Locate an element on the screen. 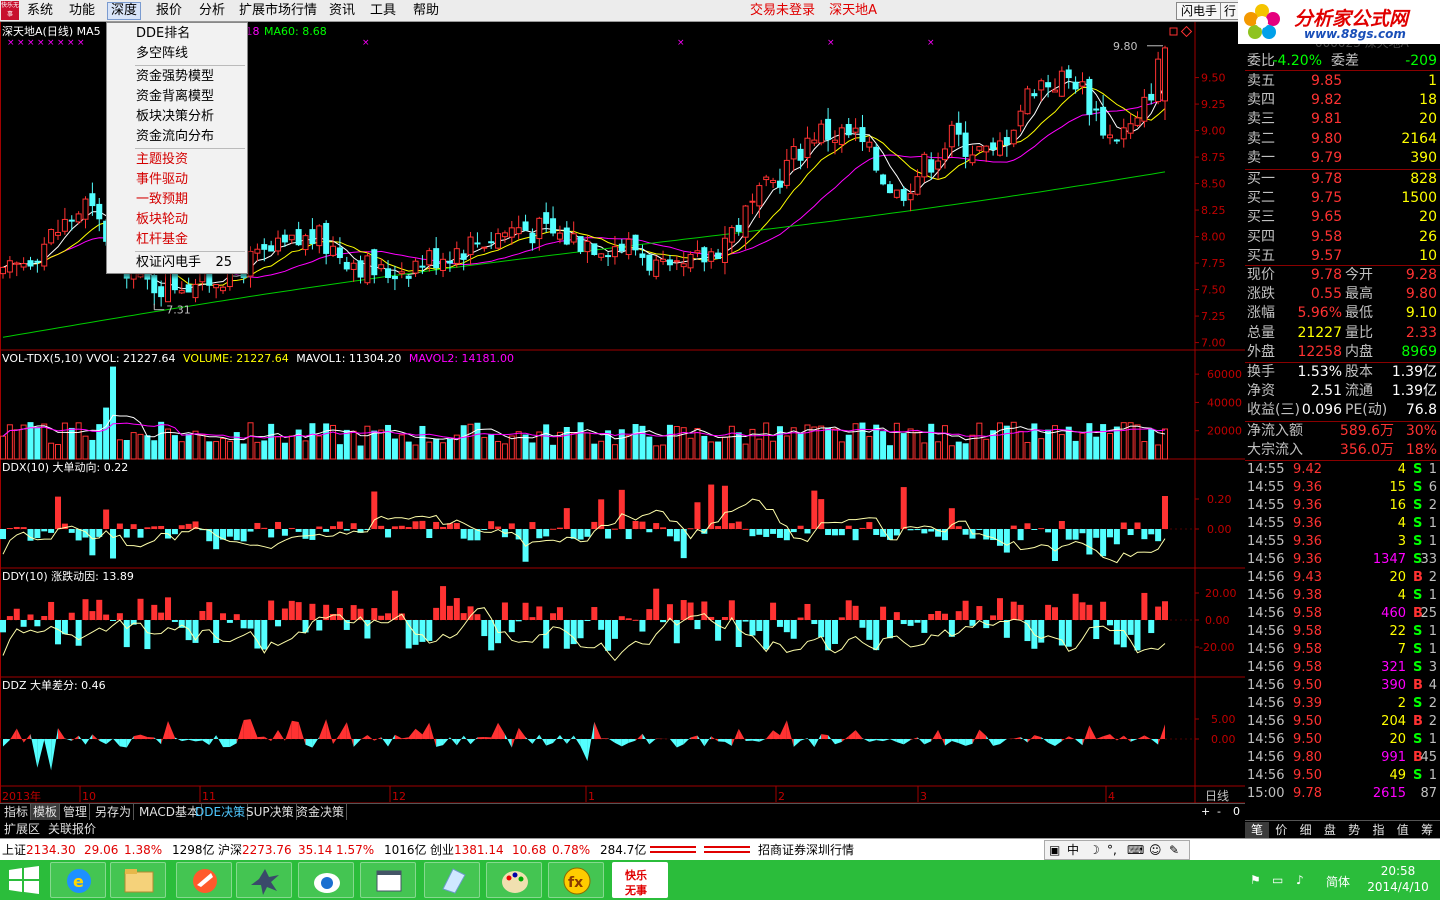 This screenshot has height=900, width=1440. taskbar-window-icon is located at coordinates (388, 880).